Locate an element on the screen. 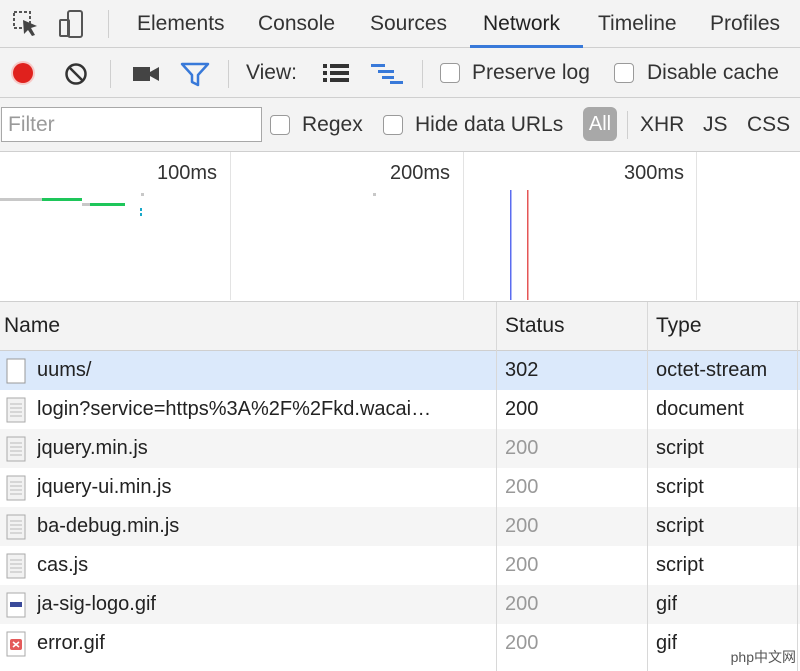  table-row: jquery-ui.min.js 200 script is located at coordinates (400, 487).